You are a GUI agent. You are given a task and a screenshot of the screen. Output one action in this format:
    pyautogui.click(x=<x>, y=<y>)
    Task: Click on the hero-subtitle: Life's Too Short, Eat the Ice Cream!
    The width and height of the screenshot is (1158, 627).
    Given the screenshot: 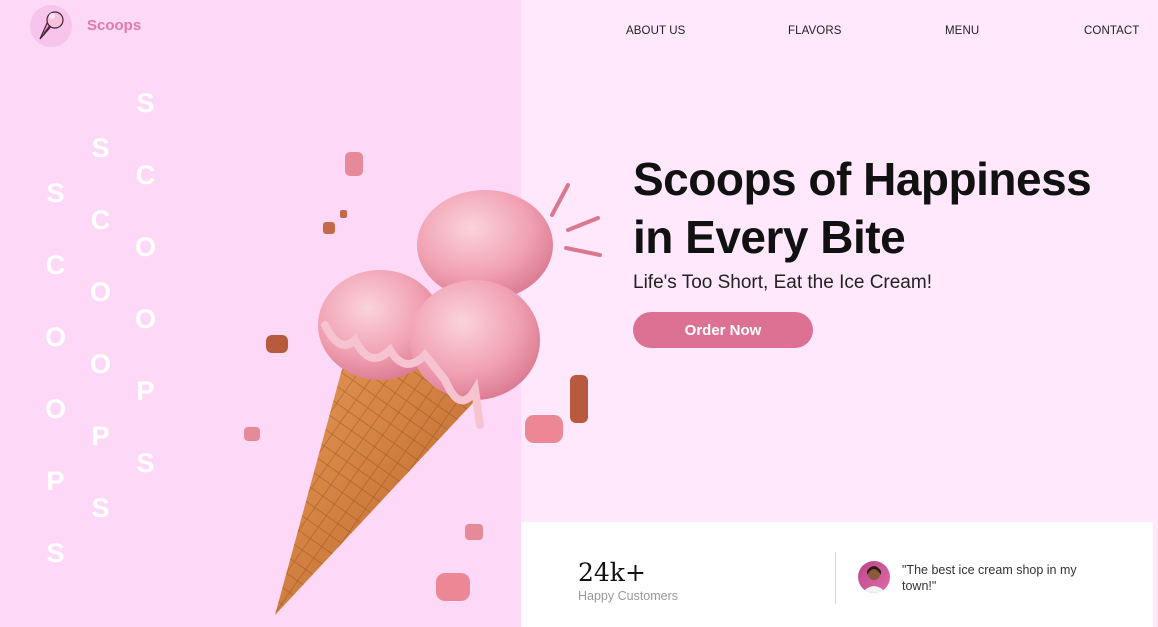 What is the action you would take?
    pyautogui.click(x=782, y=282)
    